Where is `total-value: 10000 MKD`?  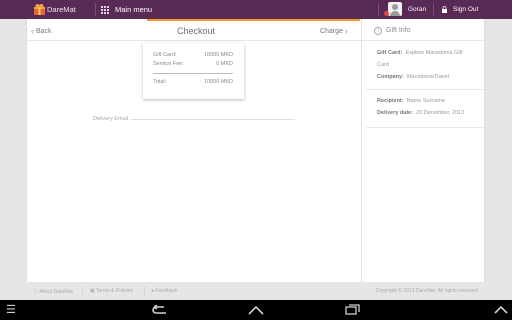
total-value: 10000 MKD is located at coordinates (218, 82).